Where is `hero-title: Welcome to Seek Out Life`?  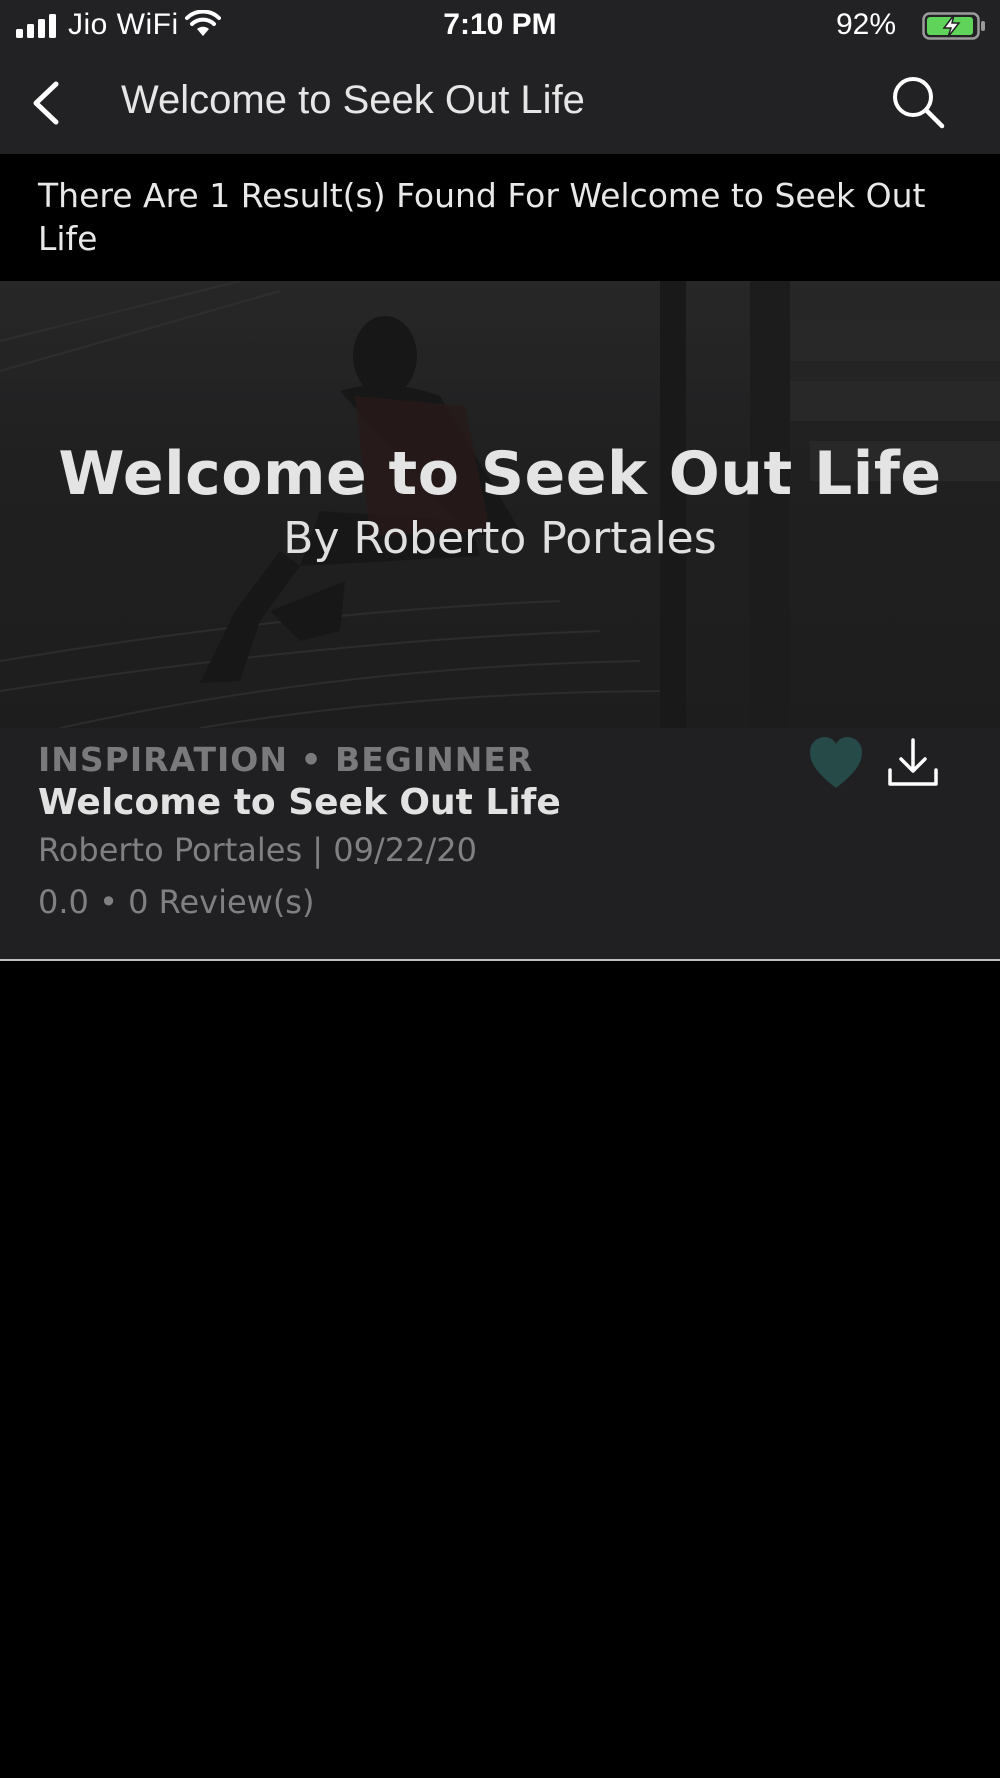
hero-title: Welcome to Seek Out Life is located at coordinates (500, 474).